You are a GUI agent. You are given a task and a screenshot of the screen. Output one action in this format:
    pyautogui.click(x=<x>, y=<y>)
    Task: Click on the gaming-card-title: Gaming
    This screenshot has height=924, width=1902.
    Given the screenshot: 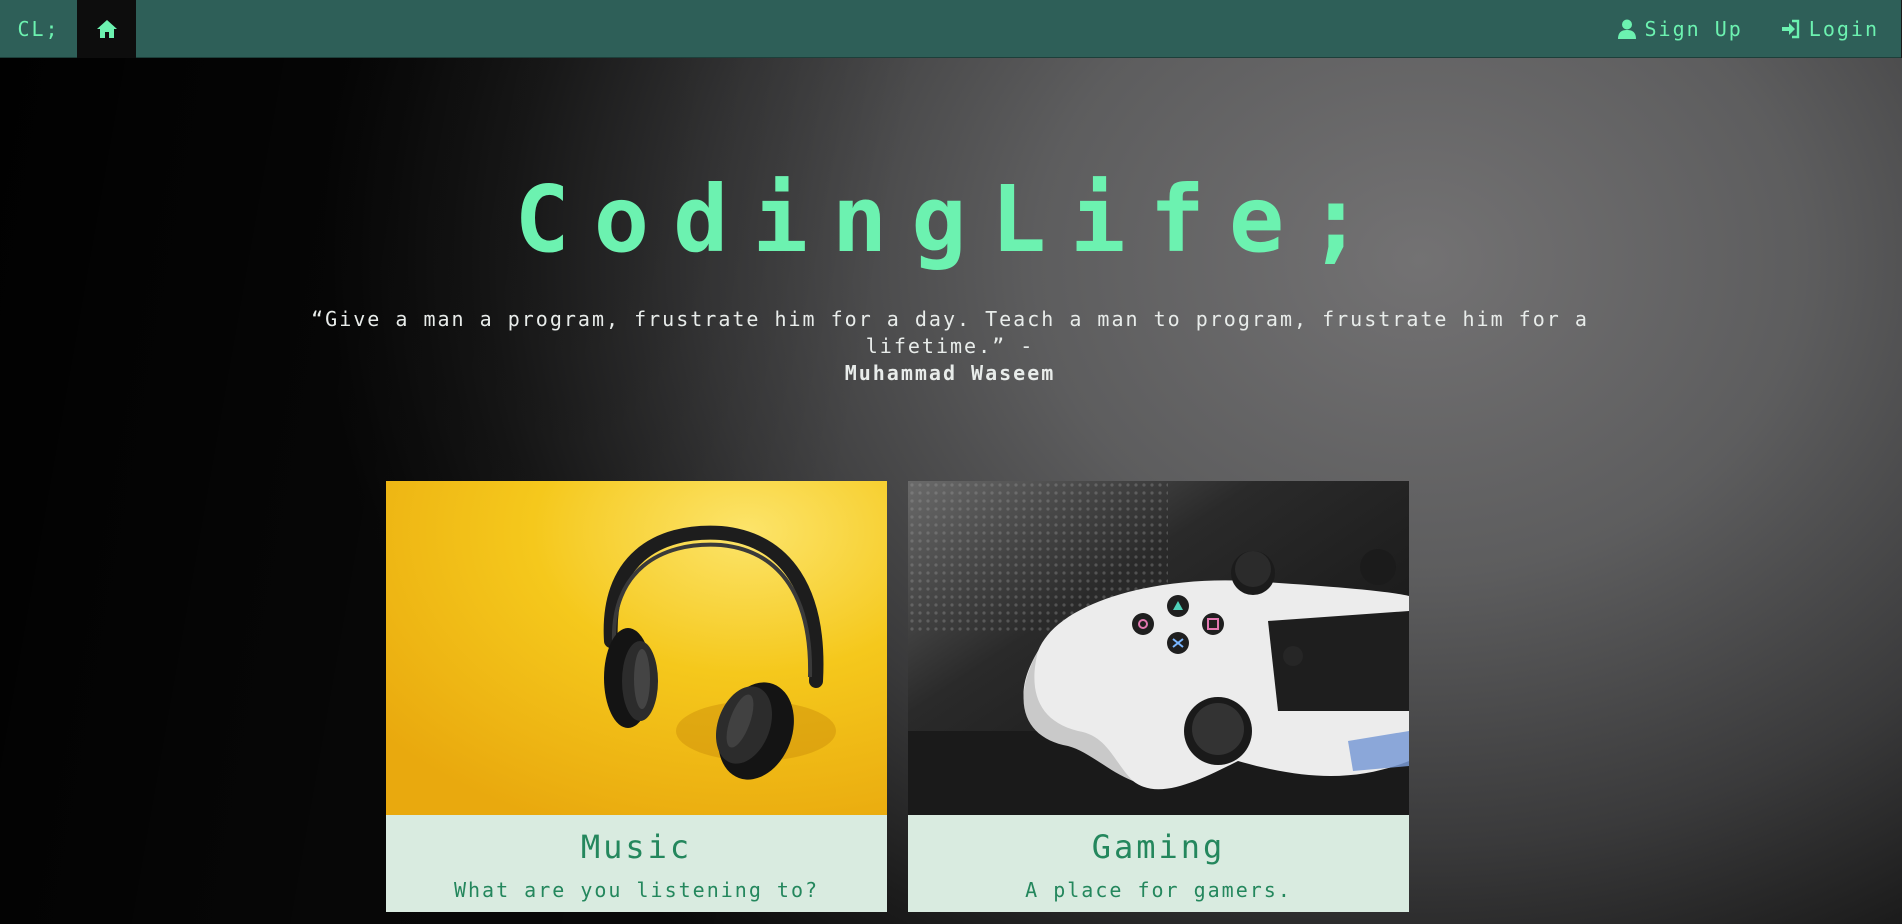 What is the action you would take?
    pyautogui.click(x=1158, y=847)
    